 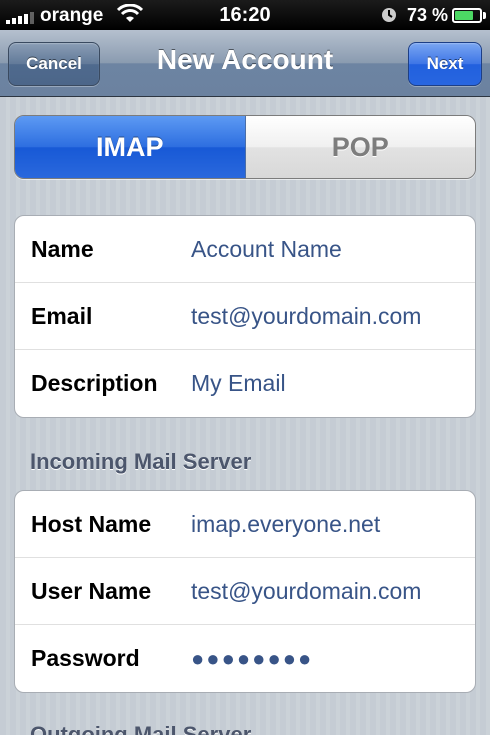 What do you see at coordinates (238, 383) in the screenshot?
I see `description-field: My Email` at bounding box center [238, 383].